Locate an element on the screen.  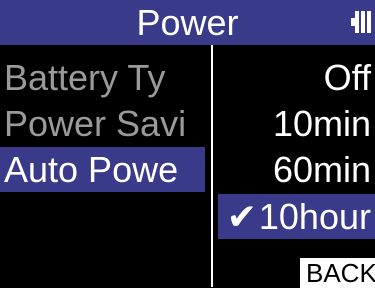
column-divider is located at coordinates (212, 166).